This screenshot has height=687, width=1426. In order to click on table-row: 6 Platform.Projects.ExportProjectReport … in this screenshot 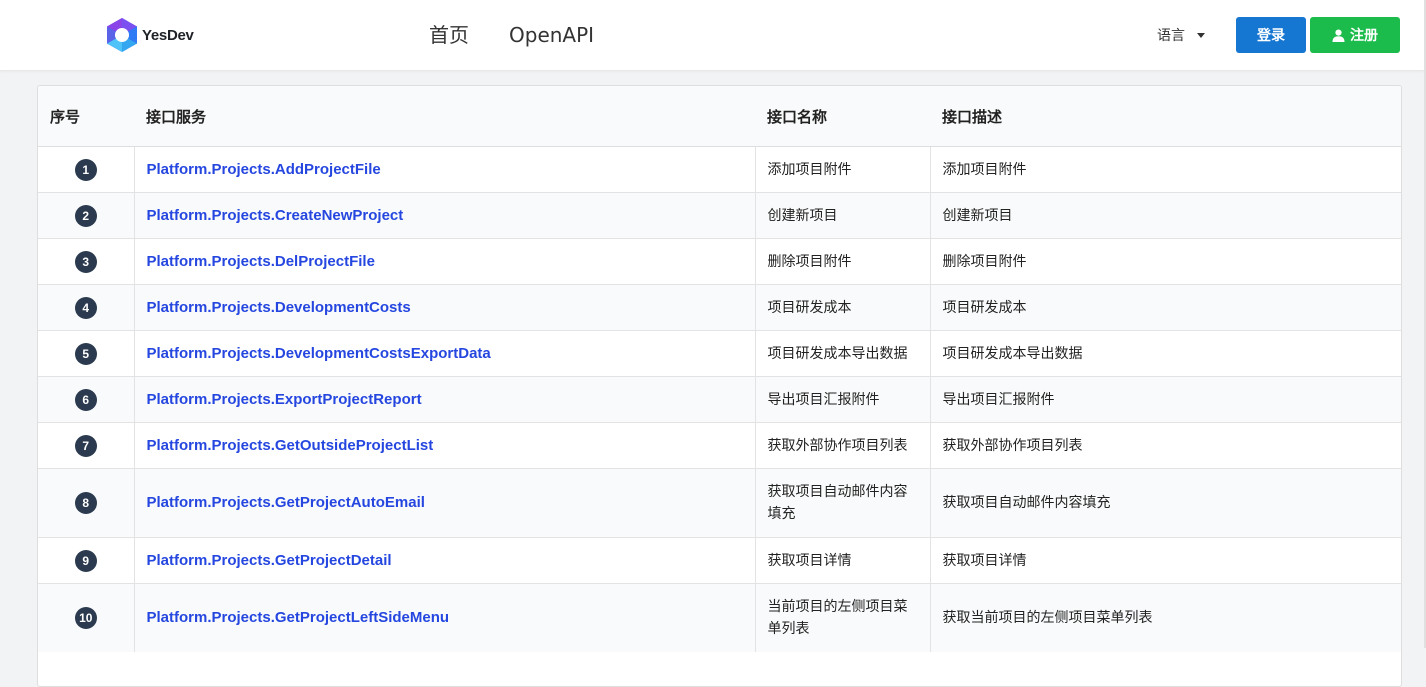, I will do `click(719, 399)`.